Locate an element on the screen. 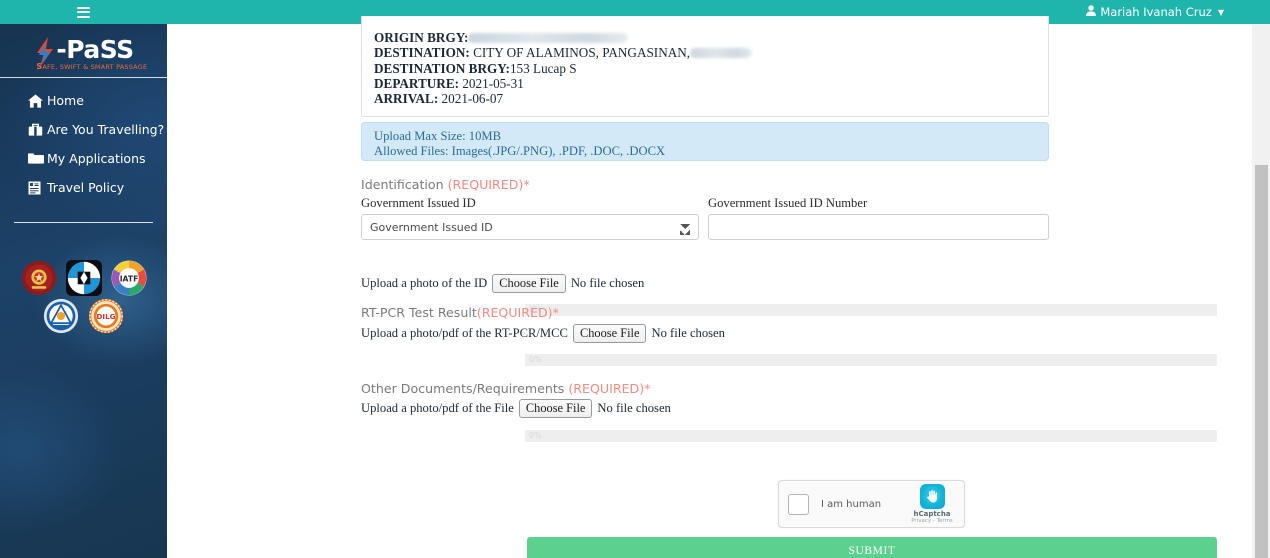 This screenshot has height=558, width=1270. trip-departure: DEPARTURE: 2021-05-31 is located at coordinates (705, 83).